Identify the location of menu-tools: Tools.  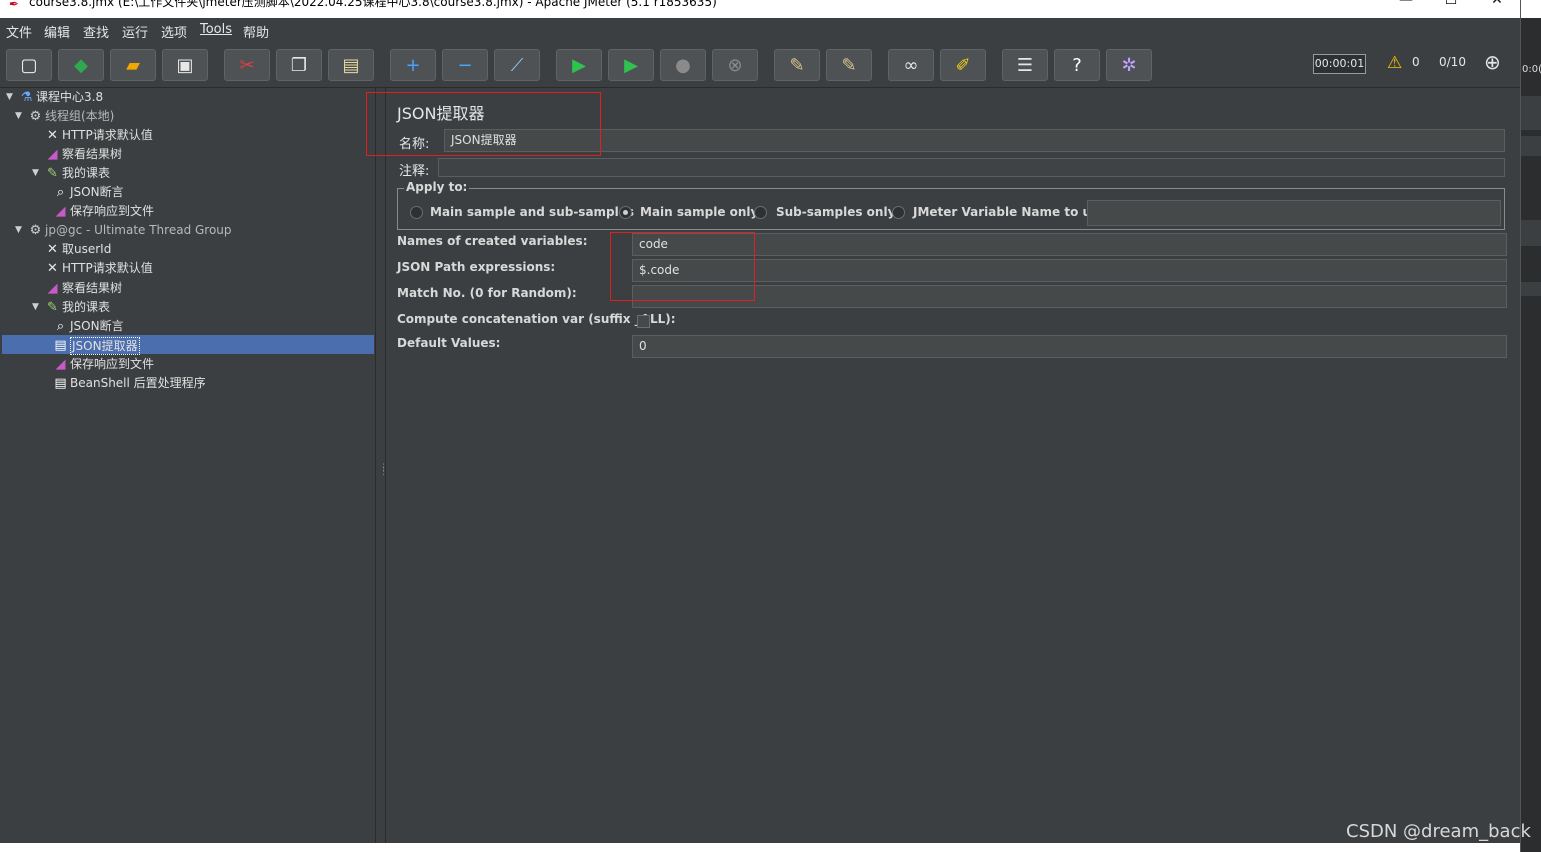
(216, 29).